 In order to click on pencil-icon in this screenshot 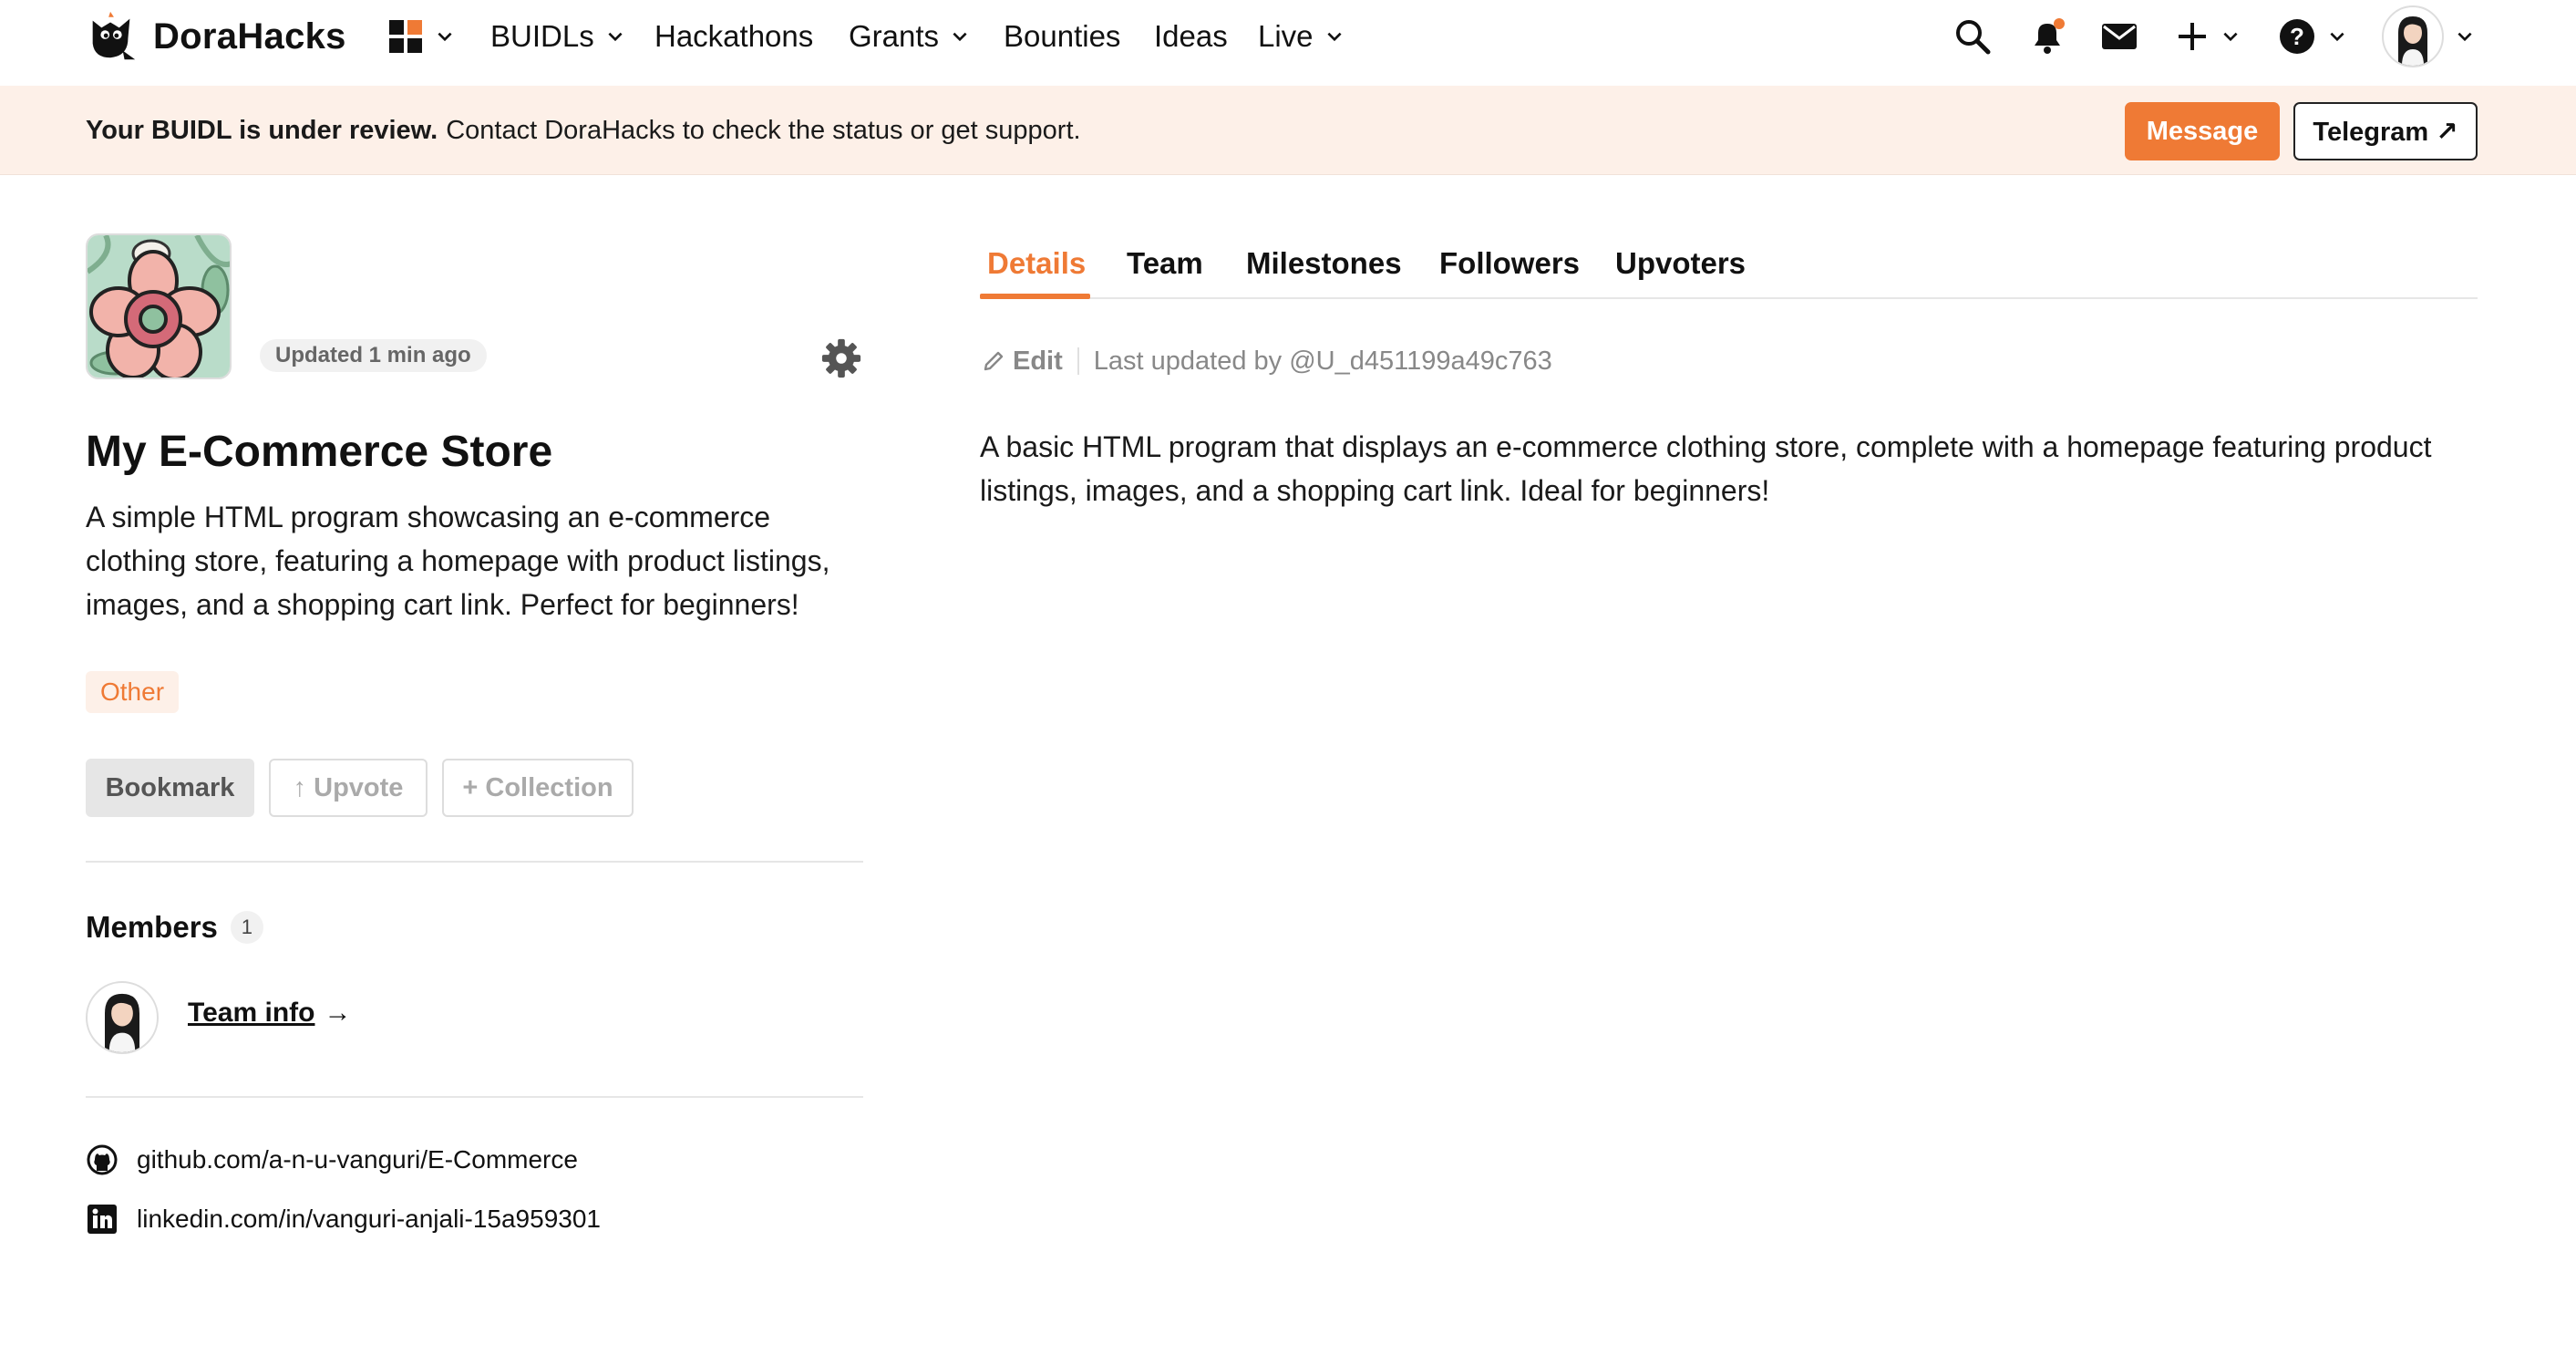, I will do `click(994, 361)`.